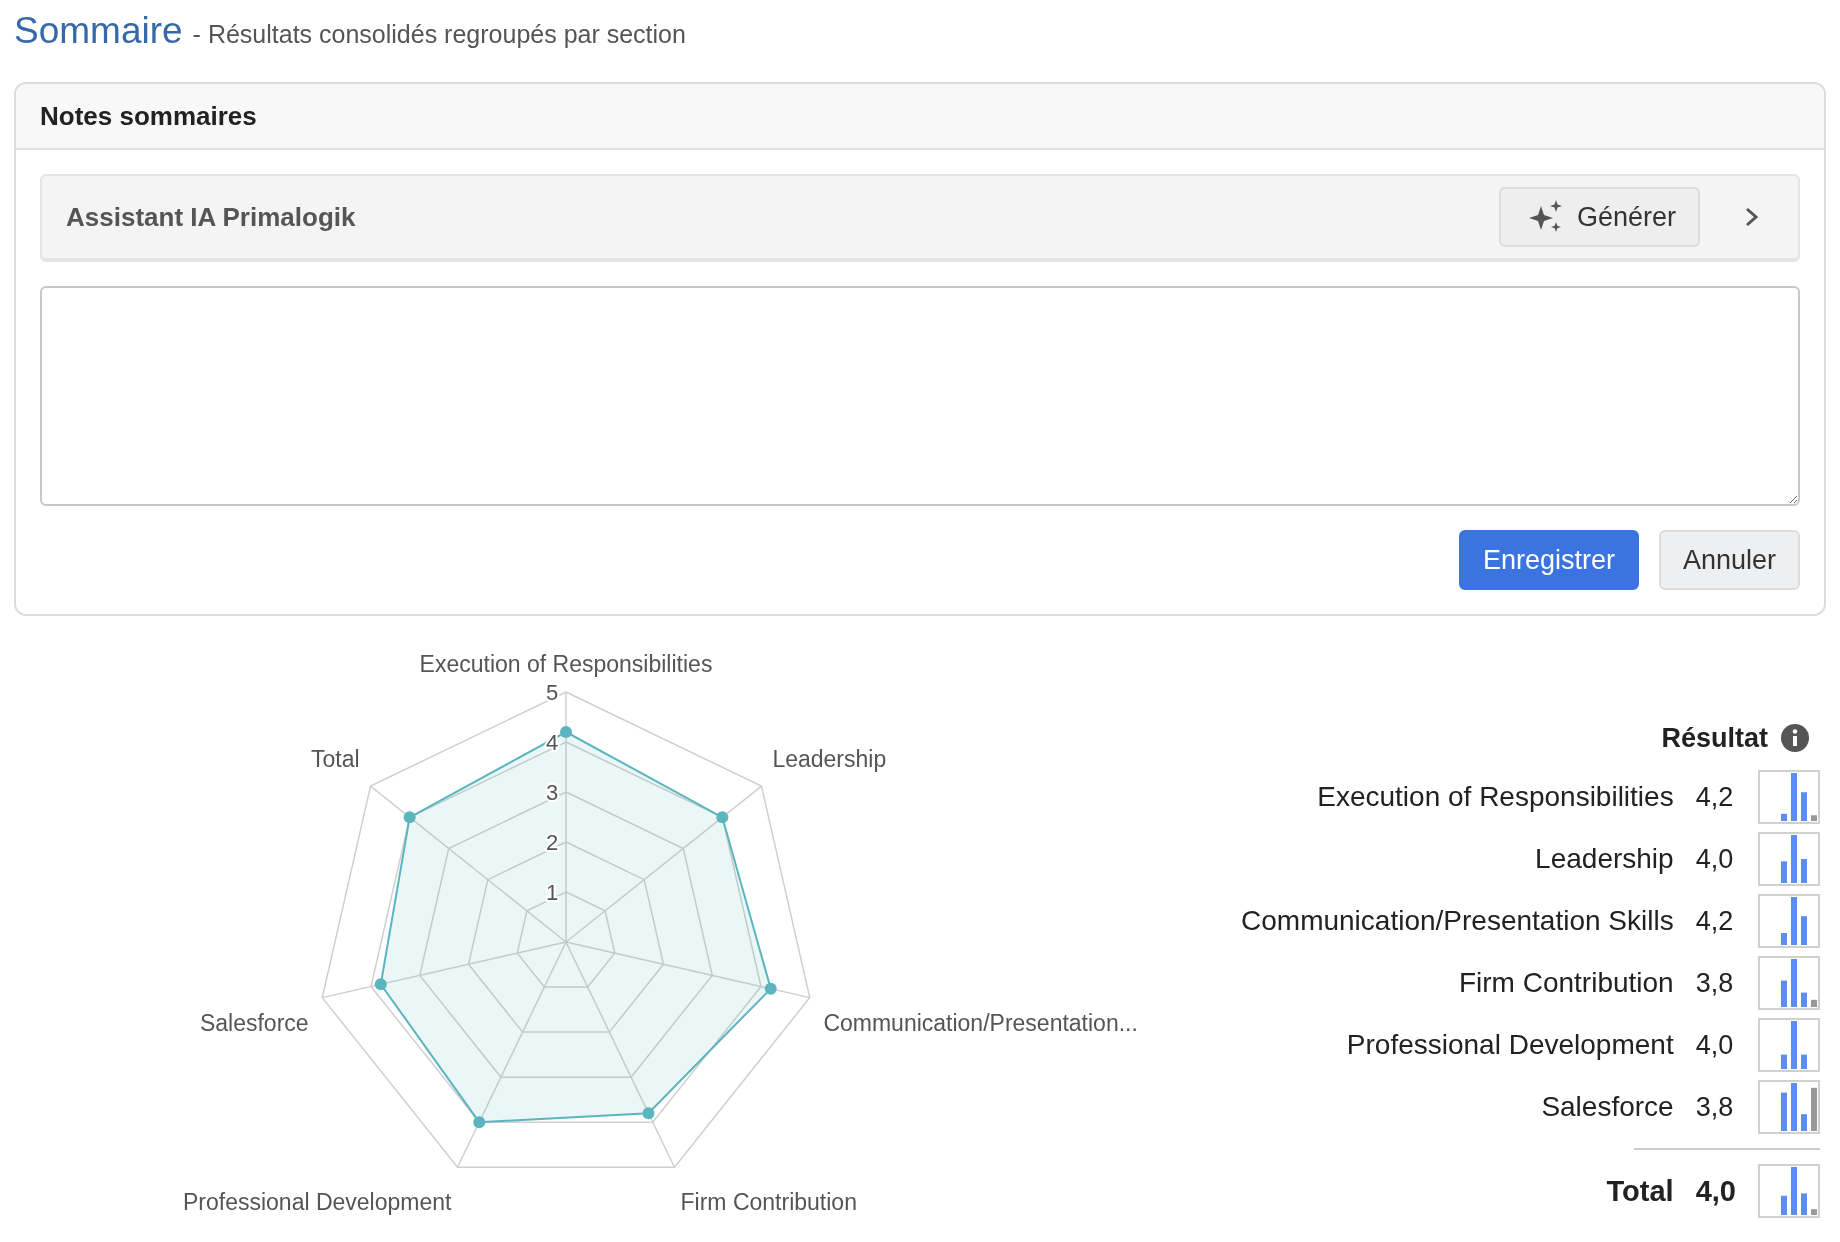  Describe the element at coordinates (920, 117) in the screenshot. I see `card-header: Notes sommaires` at that location.